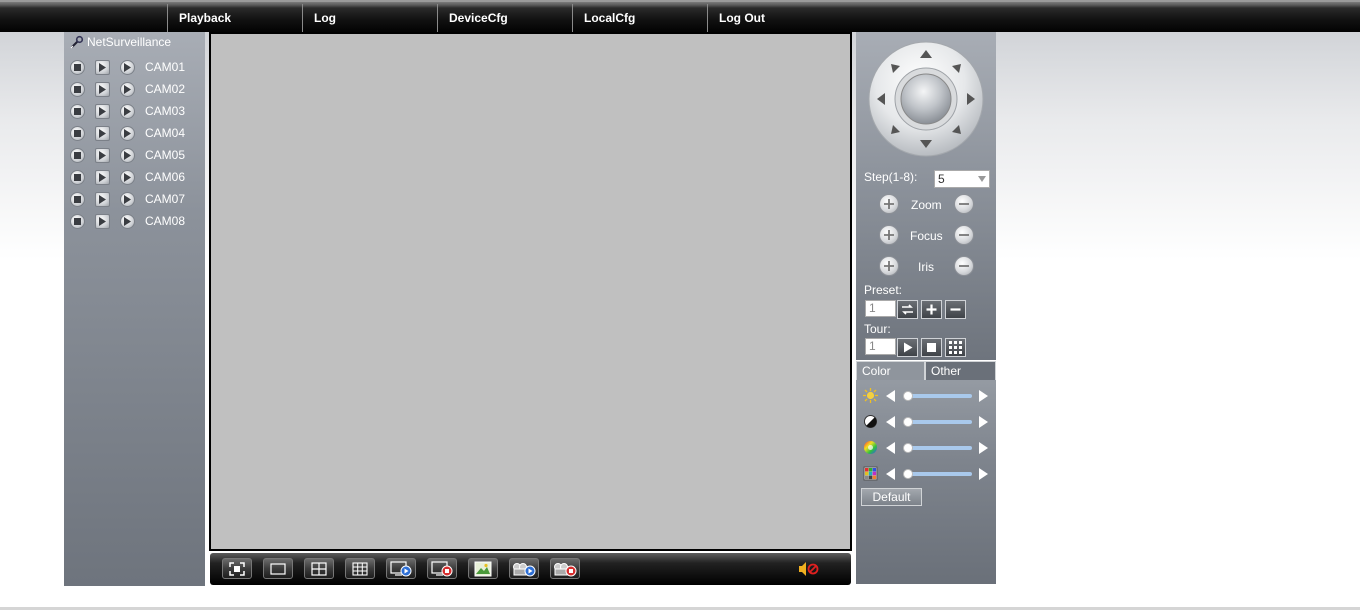  What do you see at coordinates (907, 347) in the screenshot?
I see `tour-start-button` at bounding box center [907, 347].